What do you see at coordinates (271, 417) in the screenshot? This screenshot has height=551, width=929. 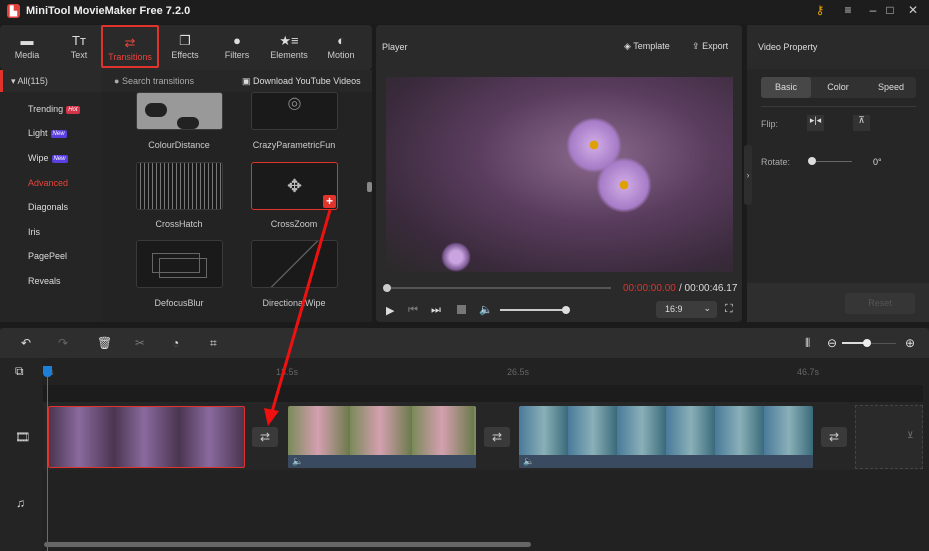 I see `arrow-head` at bounding box center [271, 417].